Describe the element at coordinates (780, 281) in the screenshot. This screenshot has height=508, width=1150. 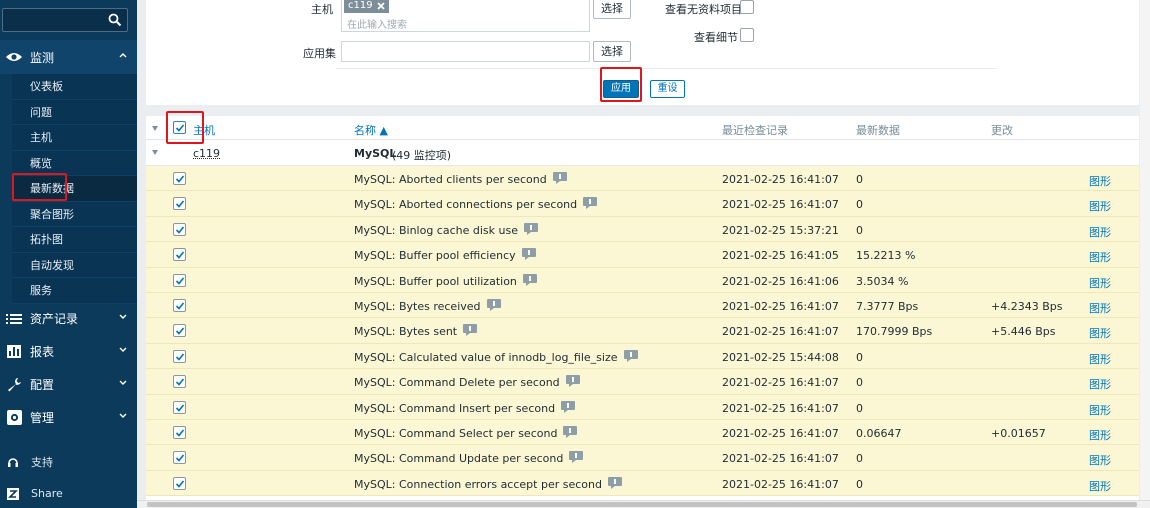
I see `item-last-check: 2021-02-25 16:41:06` at that location.